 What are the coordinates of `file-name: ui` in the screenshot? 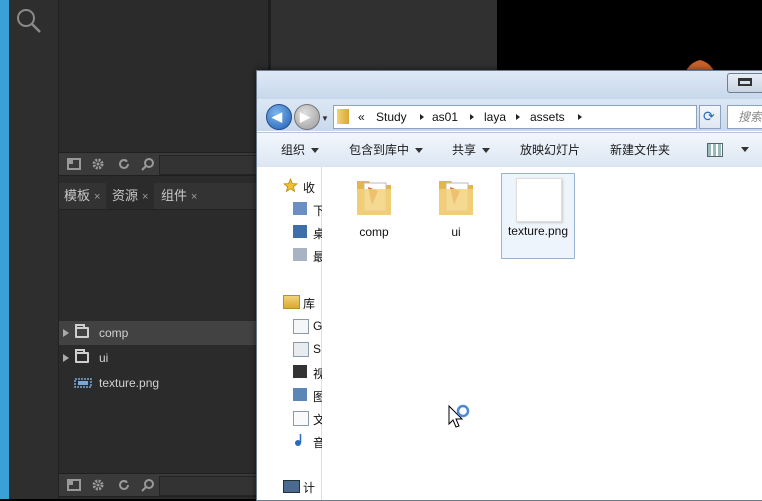 It's located at (456, 232).